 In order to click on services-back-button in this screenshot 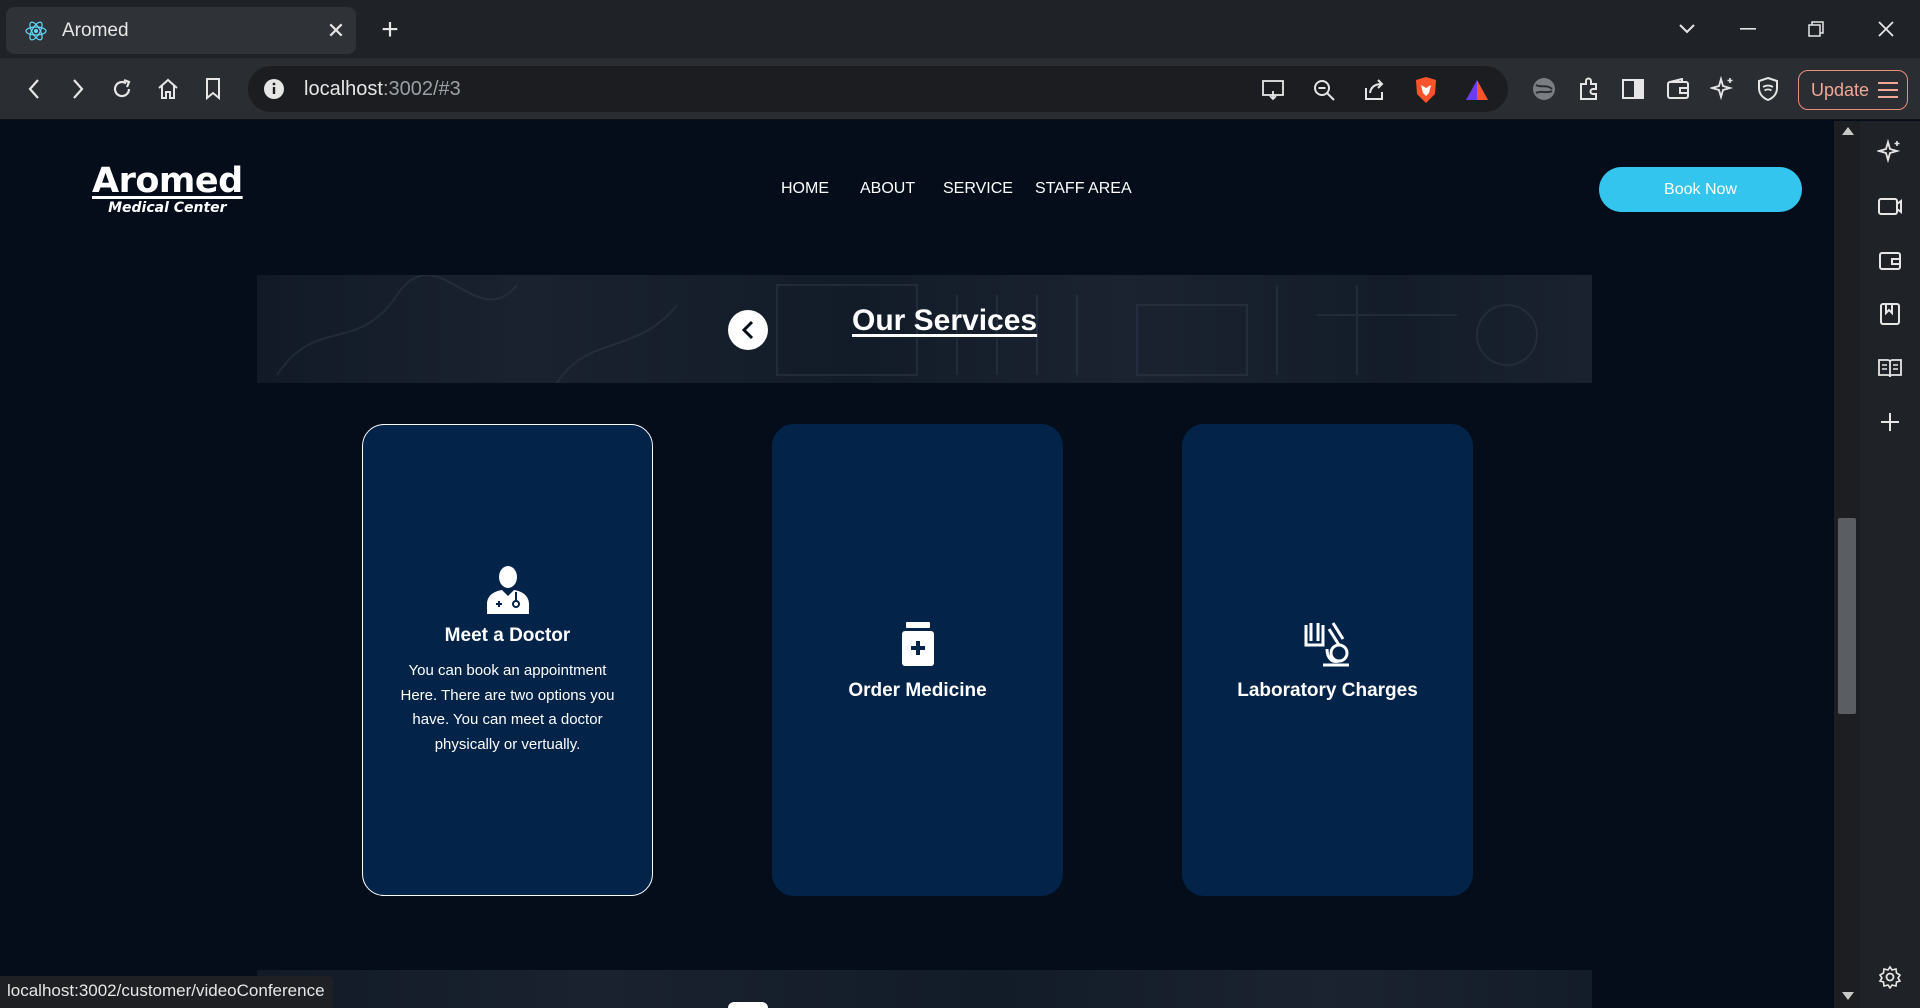, I will do `click(748, 330)`.